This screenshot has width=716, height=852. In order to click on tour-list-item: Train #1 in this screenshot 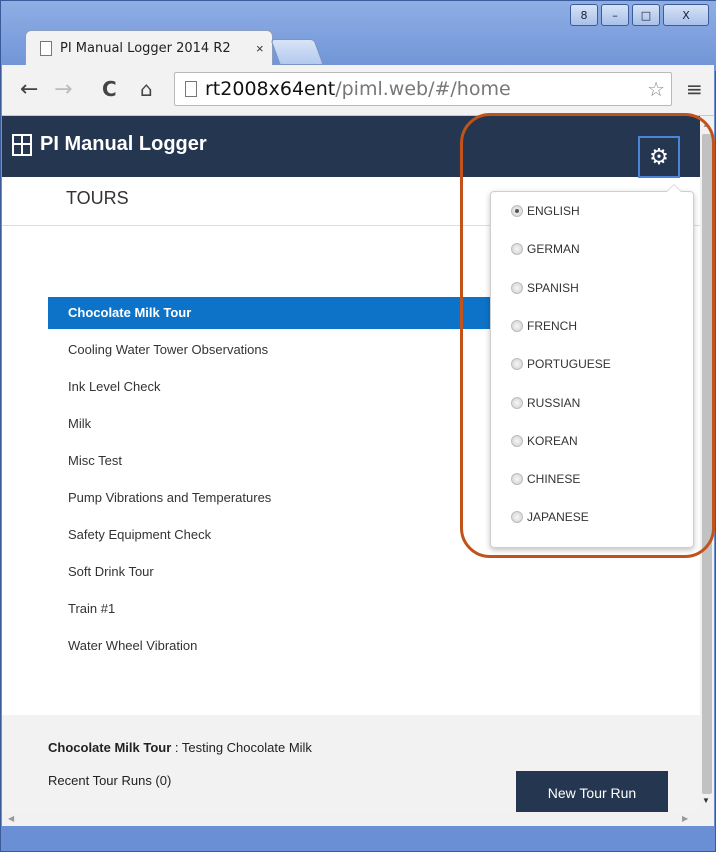, I will do `click(278, 609)`.